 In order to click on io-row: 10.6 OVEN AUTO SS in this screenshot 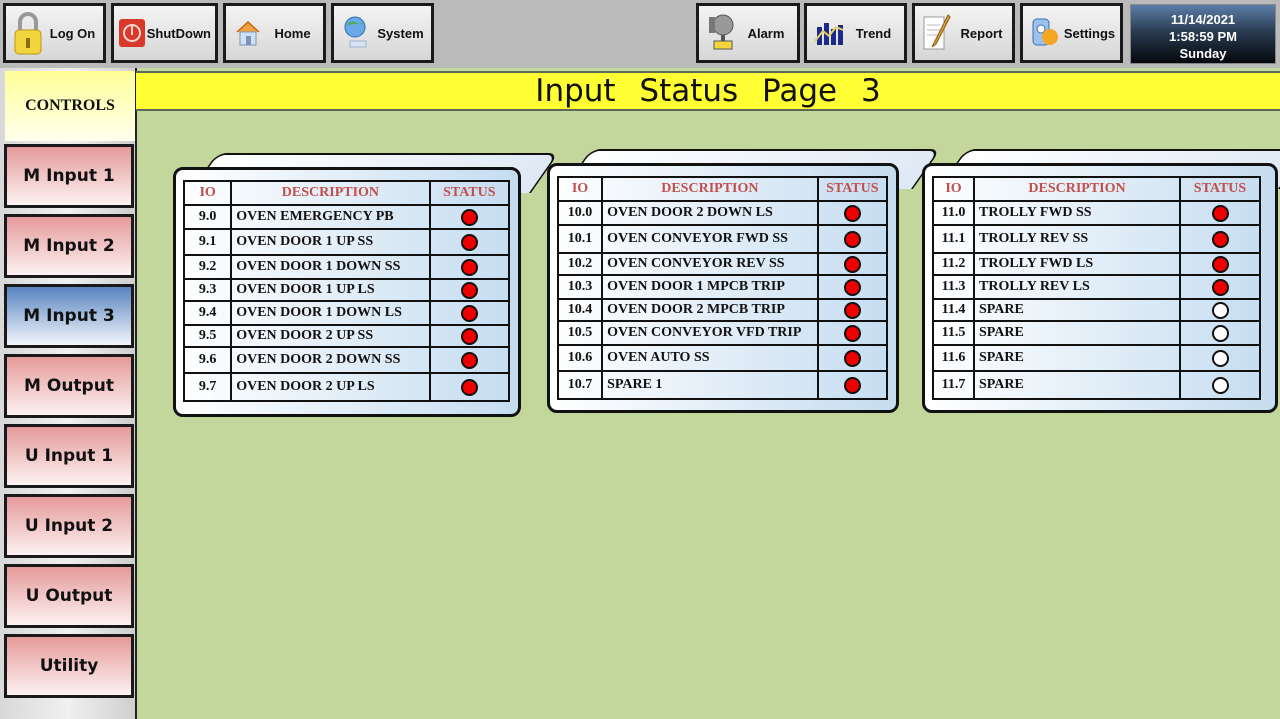, I will do `click(722, 358)`.